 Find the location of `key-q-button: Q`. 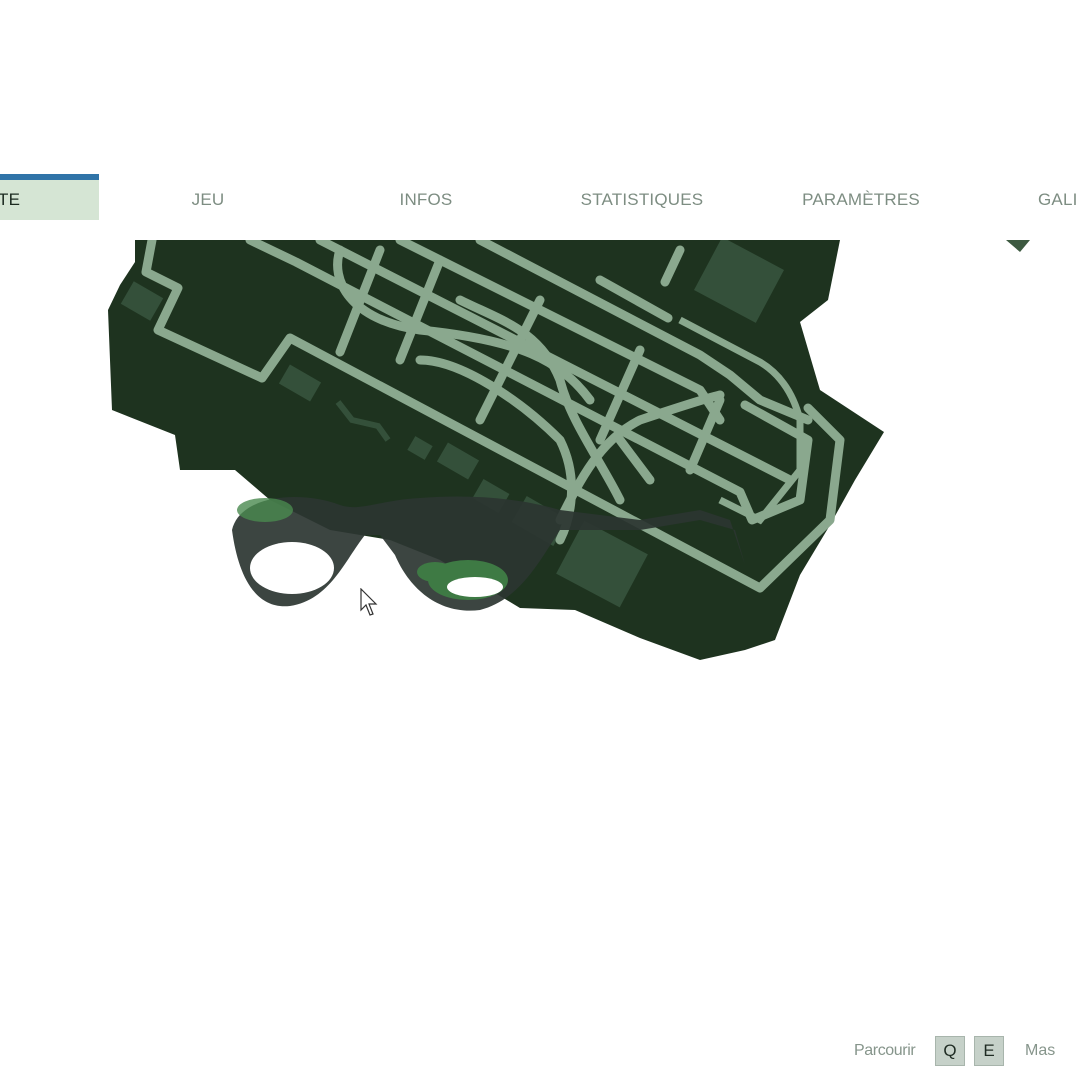

key-q-button: Q is located at coordinates (950, 1051).